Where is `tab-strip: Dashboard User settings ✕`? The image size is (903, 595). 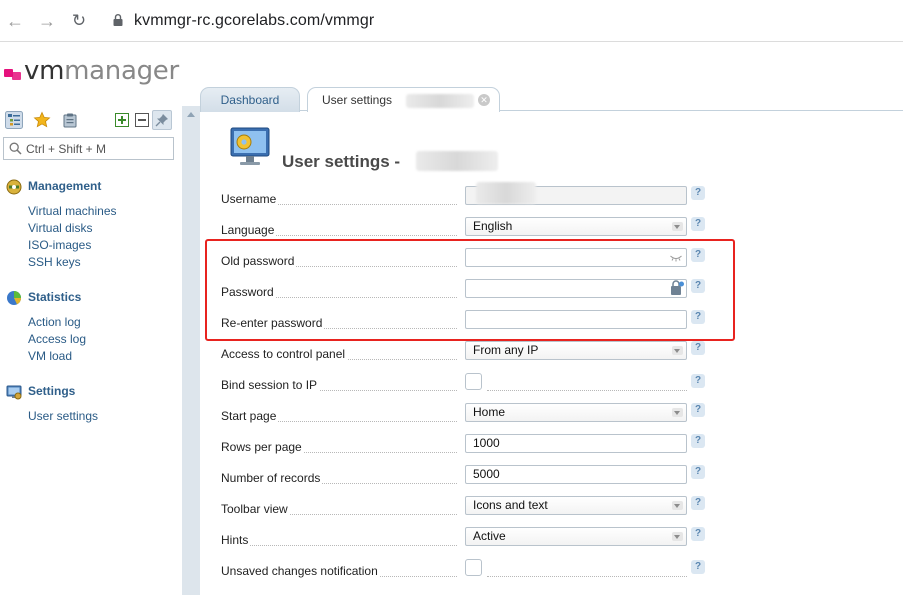 tab-strip: Dashboard User settings ✕ is located at coordinates (551, 98).